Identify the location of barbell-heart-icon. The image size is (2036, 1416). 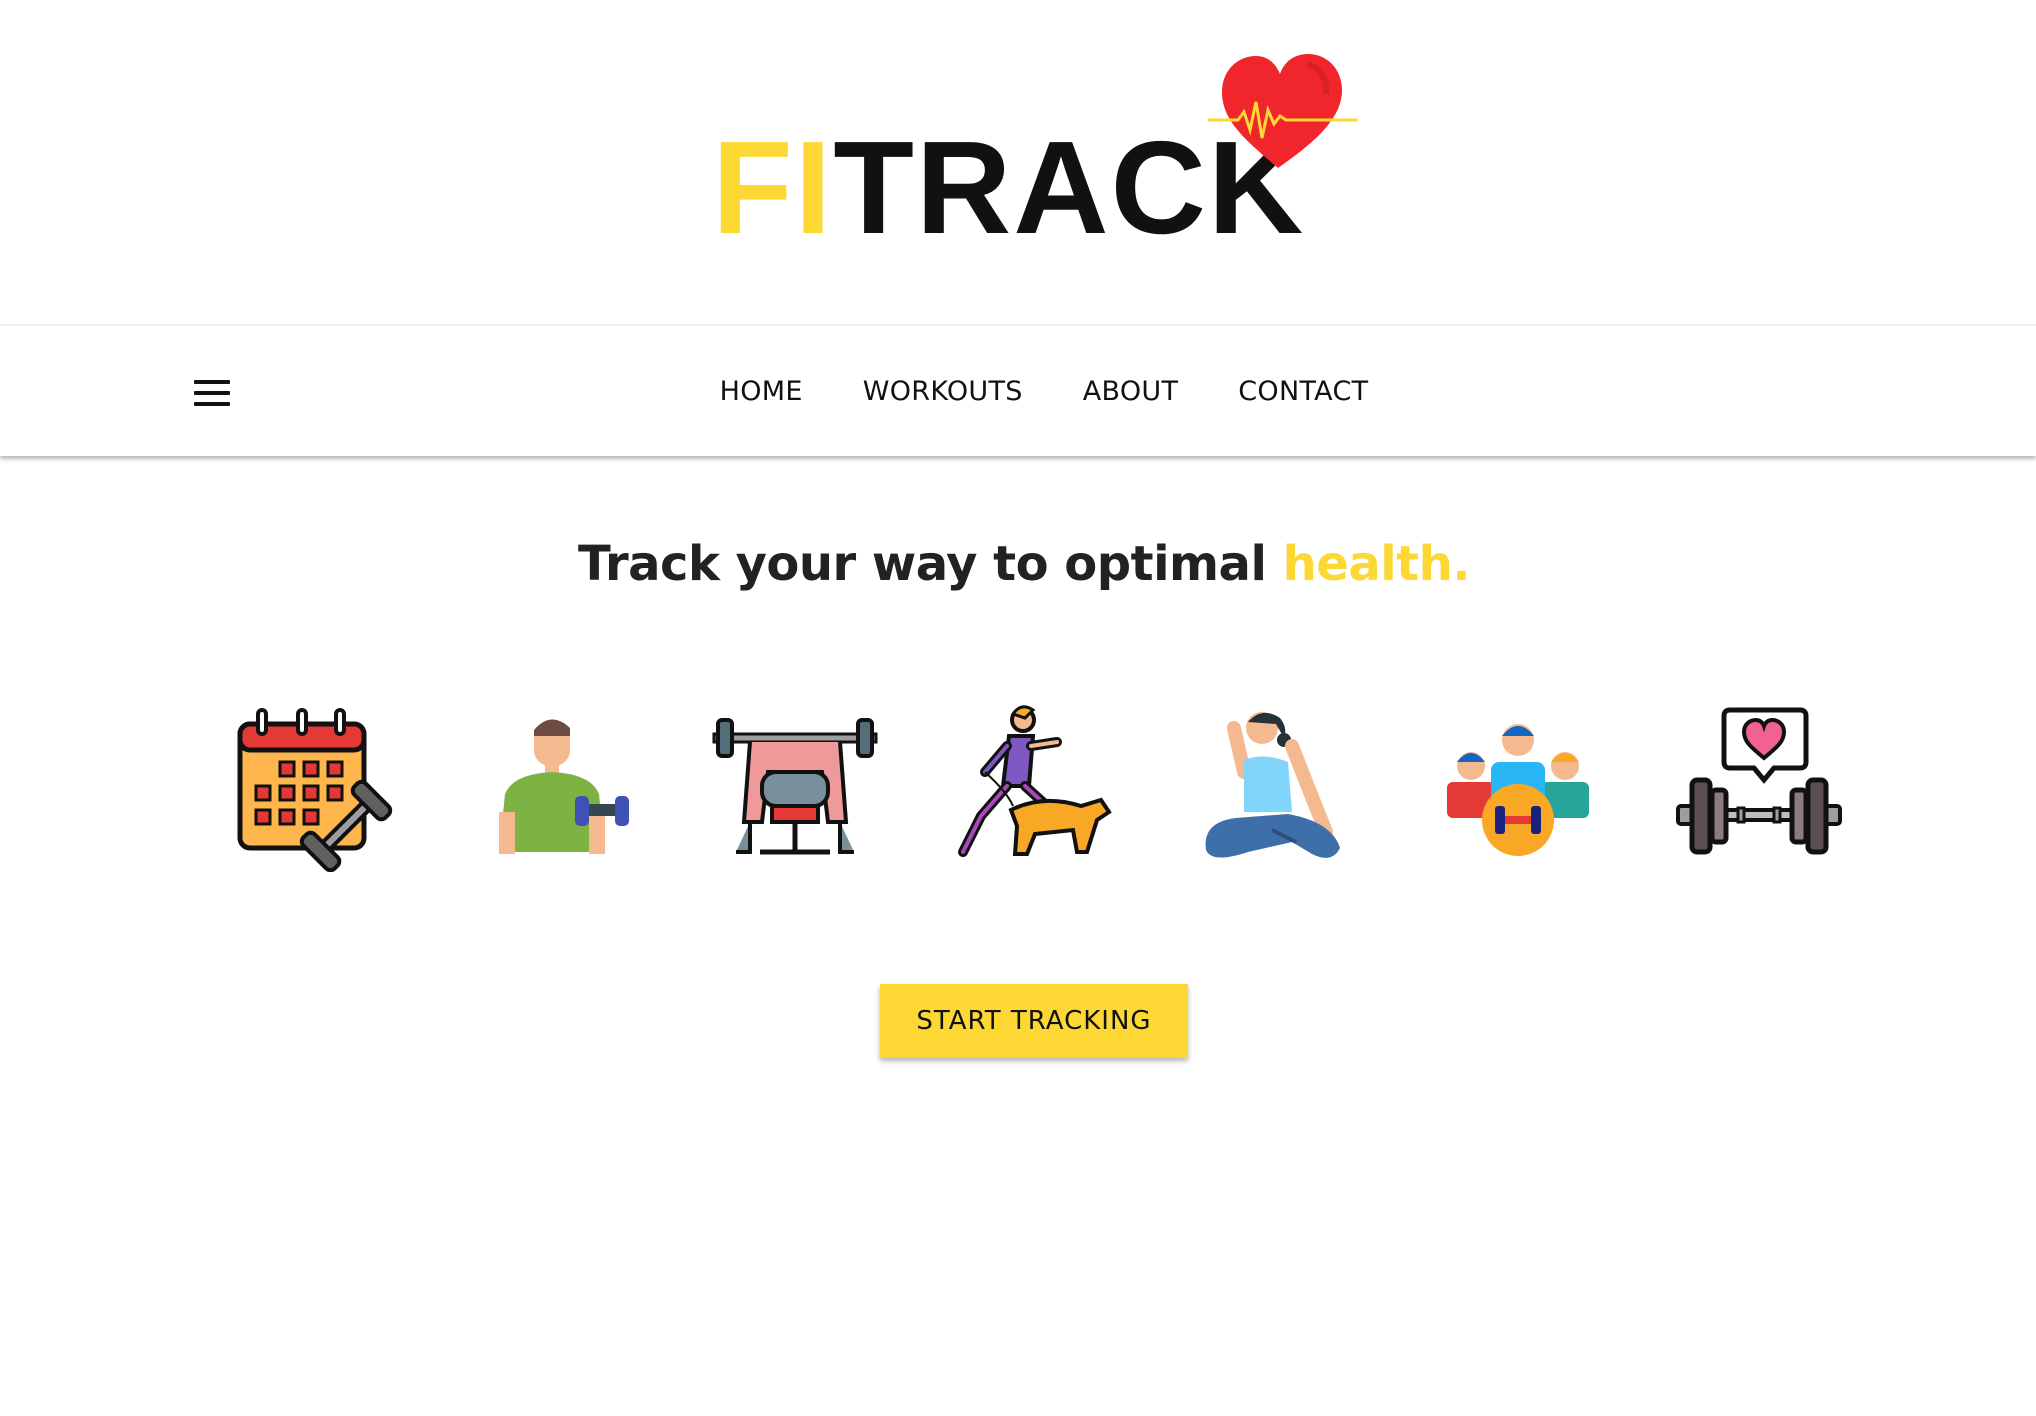
(1759, 787).